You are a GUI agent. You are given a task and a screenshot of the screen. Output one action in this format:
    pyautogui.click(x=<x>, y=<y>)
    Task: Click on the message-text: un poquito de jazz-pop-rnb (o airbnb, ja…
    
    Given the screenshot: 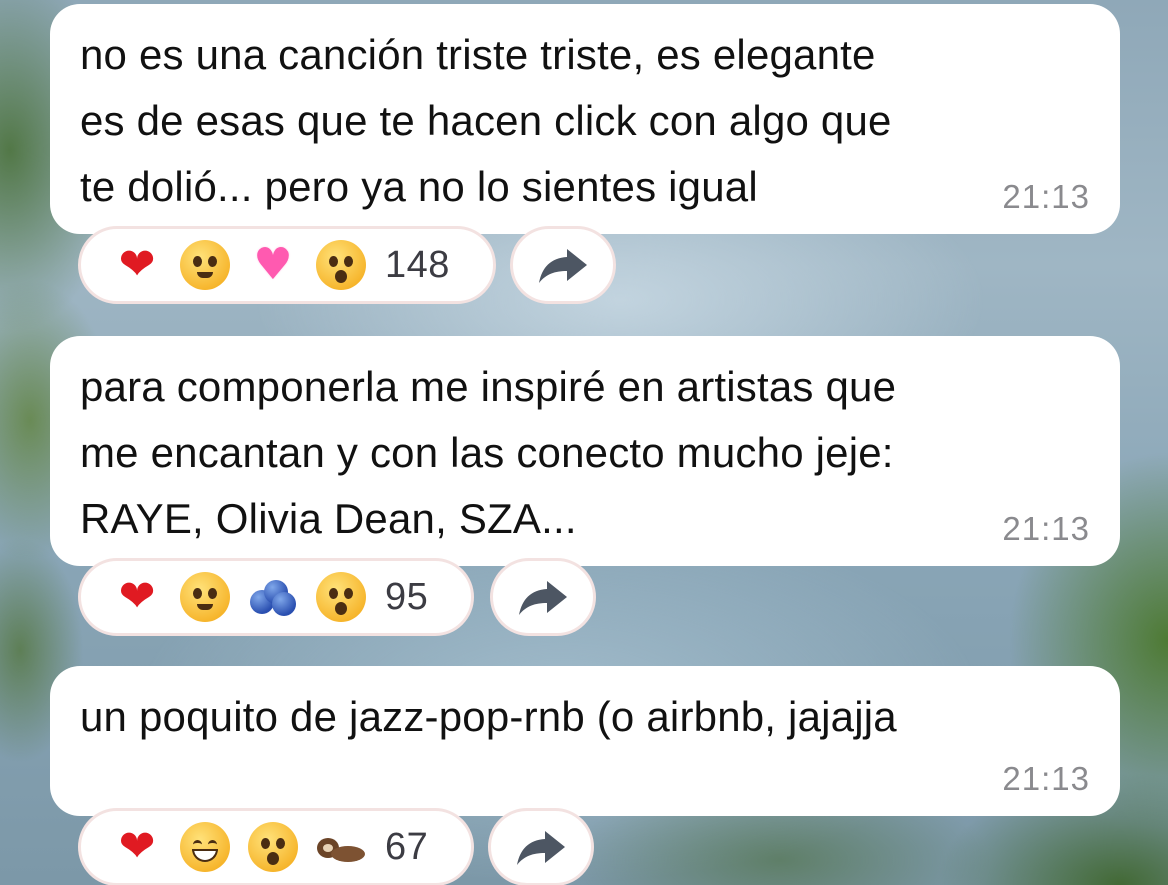 What is the action you would take?
    pyautogui.click(x=488, y=716)
    